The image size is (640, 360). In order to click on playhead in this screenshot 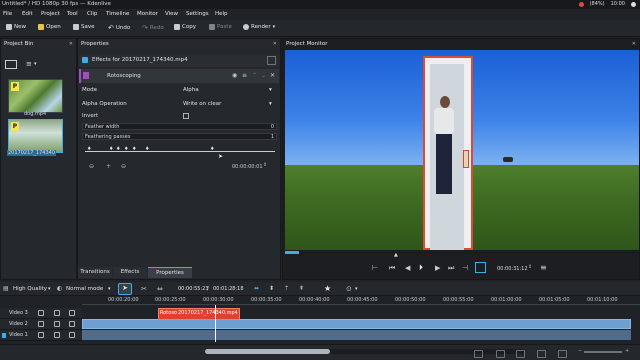, I will do `click(215, 323)`.